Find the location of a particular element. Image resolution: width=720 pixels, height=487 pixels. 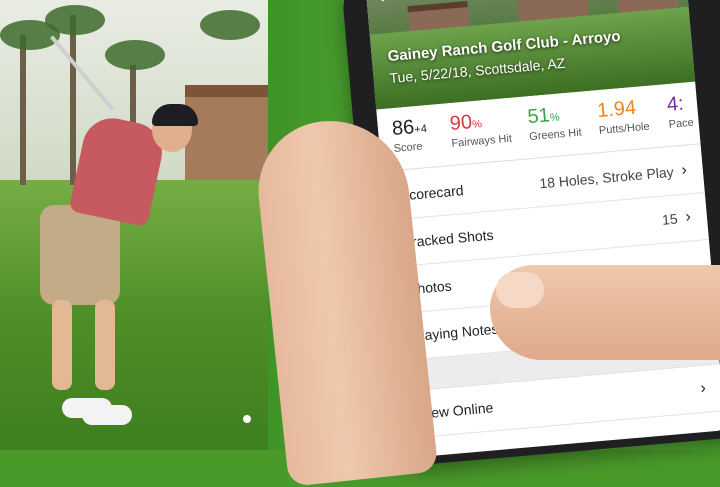

row-label: Tracked Shots is located at coordinates (449, 238).